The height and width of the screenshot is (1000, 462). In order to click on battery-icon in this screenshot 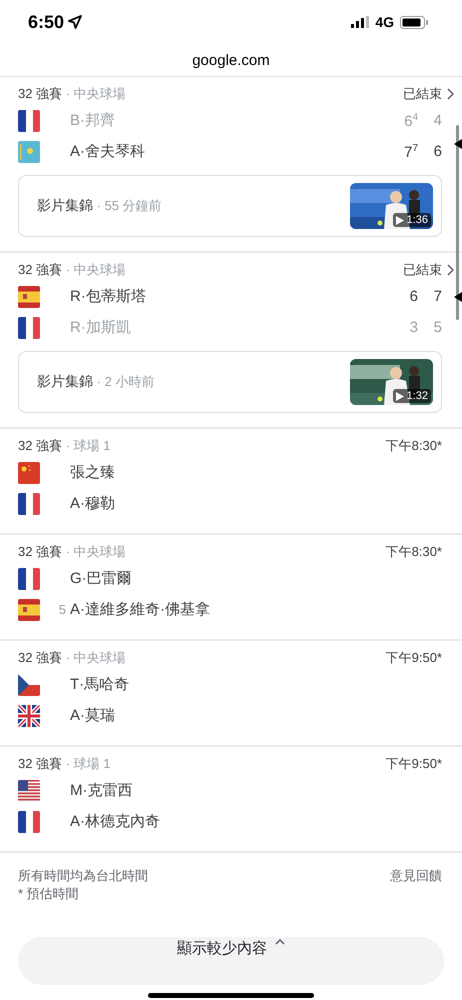, I will do `click(414, 22)`.